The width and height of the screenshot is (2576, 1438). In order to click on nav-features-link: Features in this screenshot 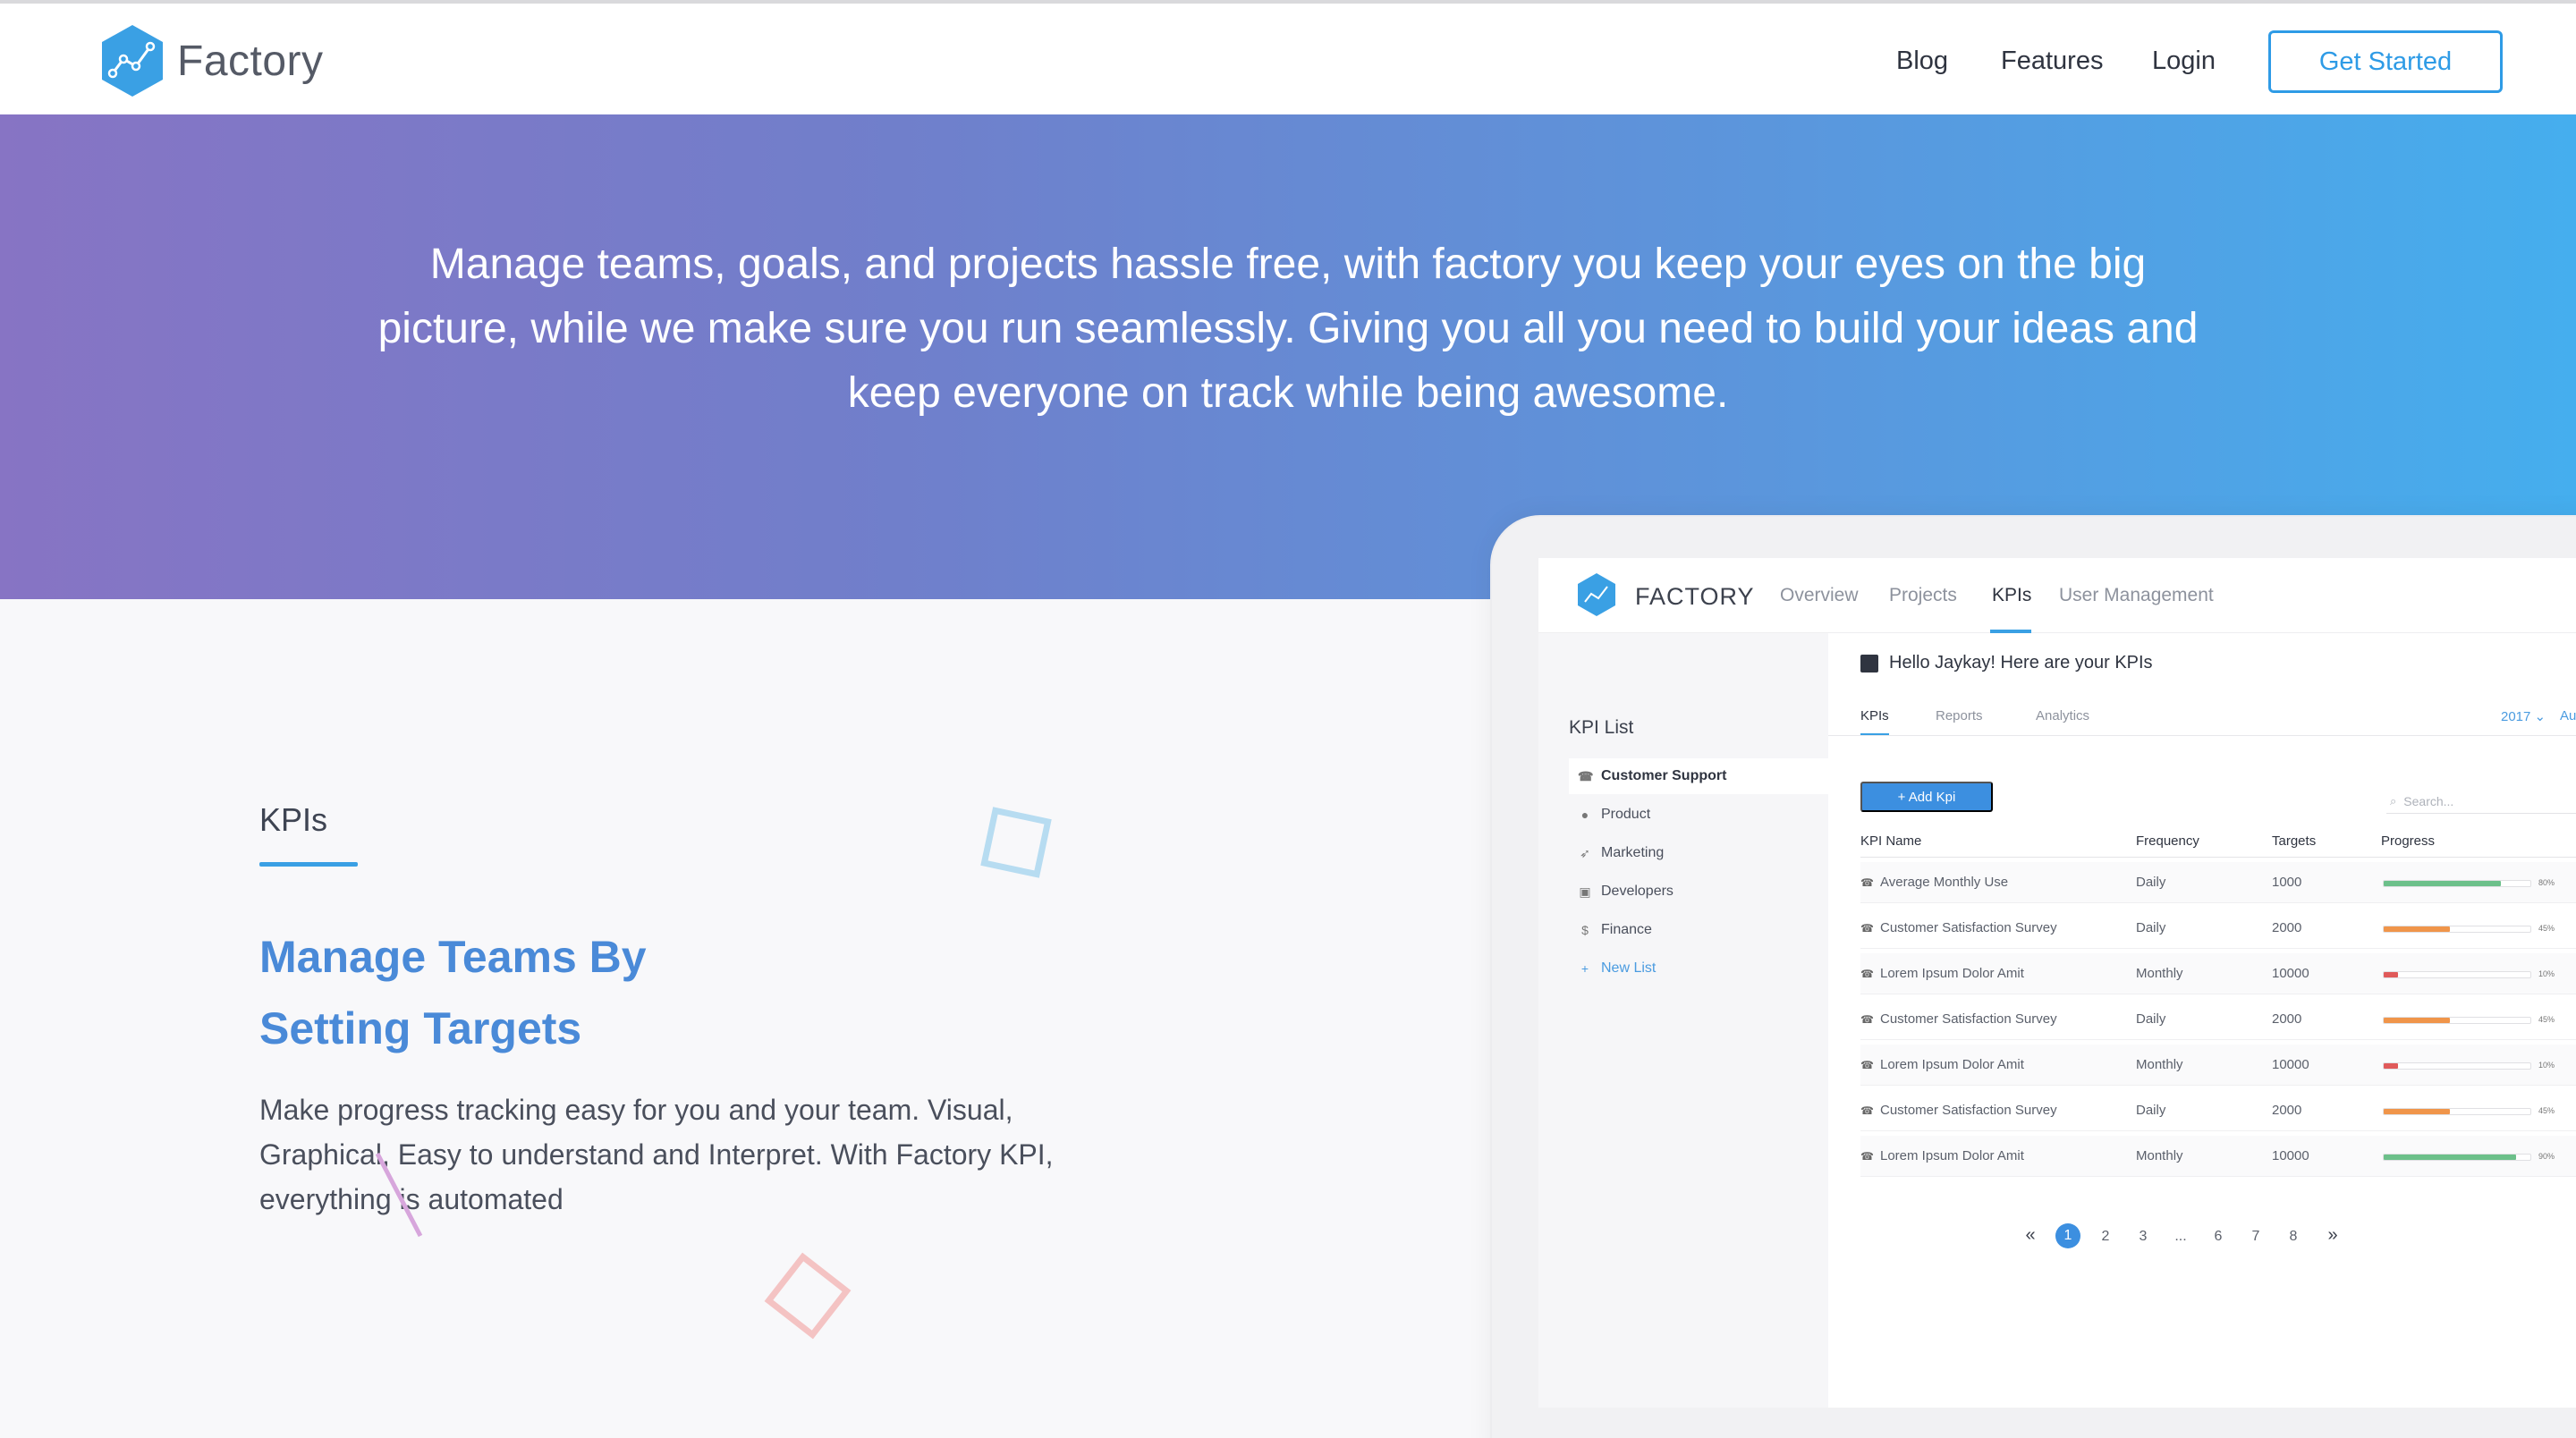, I will do `click(2052, 61)`.